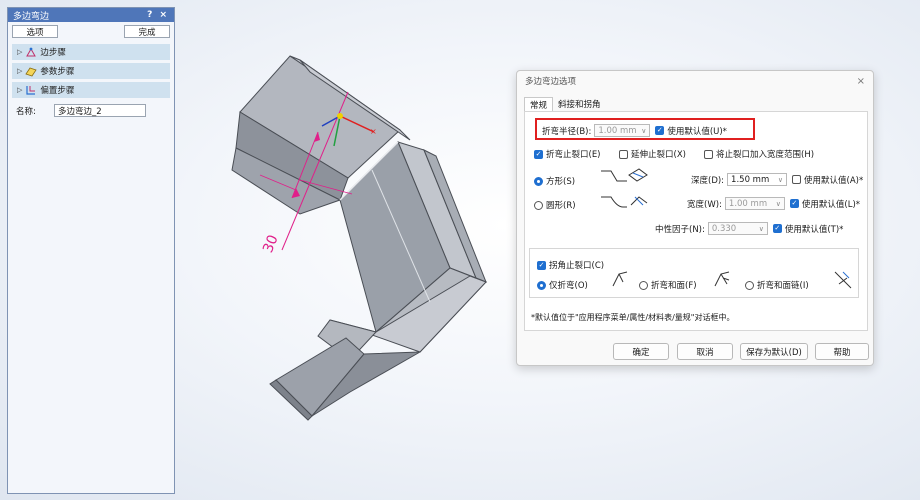 The image size is (920, 500). Describe the element at coordinates (147, 31) in the screenshot. I see `finish-button: 完成` at that location.